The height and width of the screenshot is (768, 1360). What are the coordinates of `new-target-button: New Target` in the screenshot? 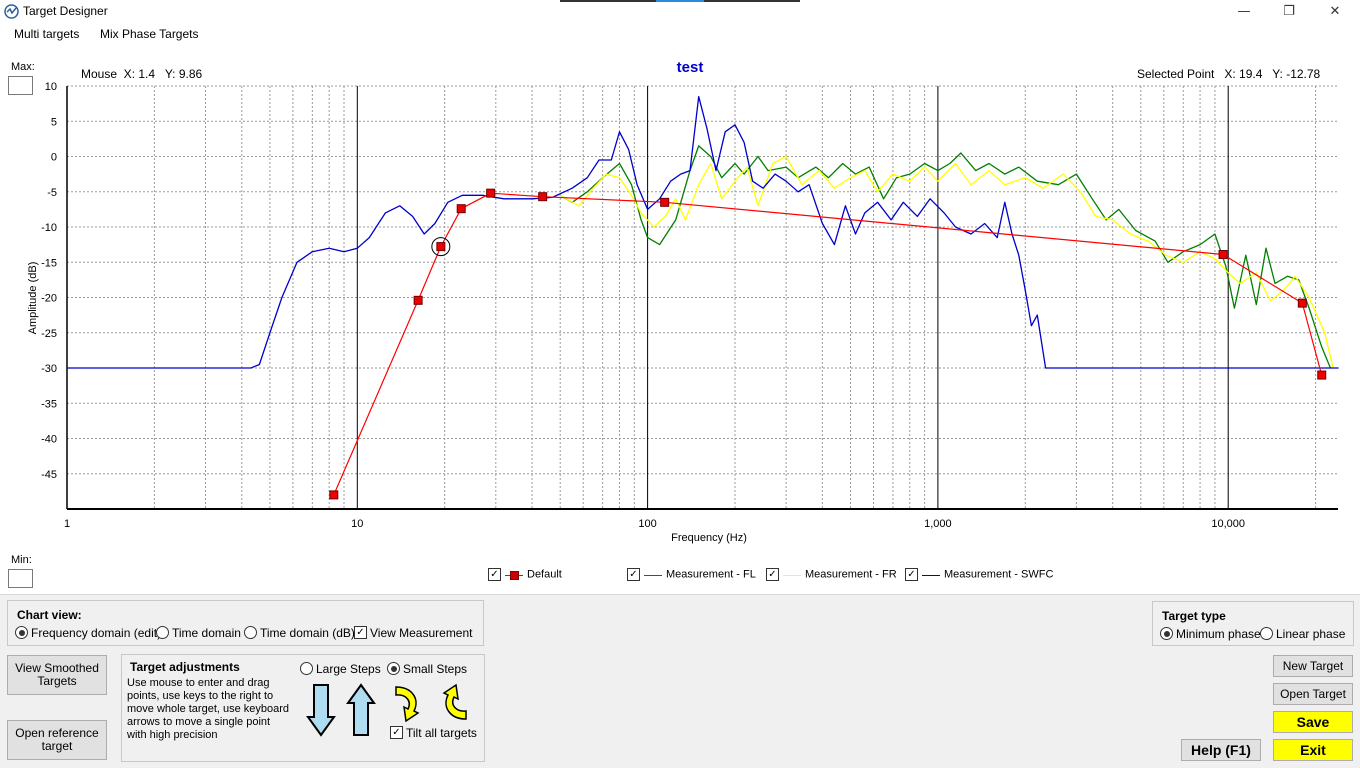 It's located at (1313, 666).